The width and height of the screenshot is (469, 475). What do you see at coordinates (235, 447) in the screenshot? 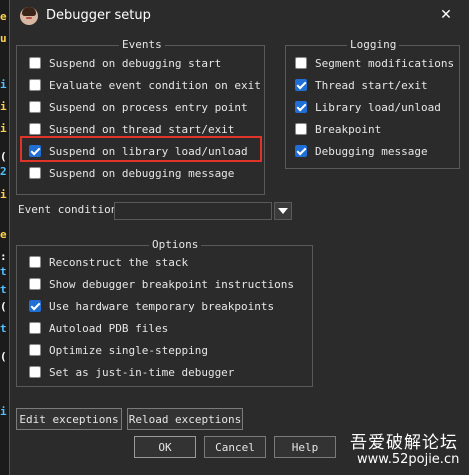
I see `cancel-button: Cancel` at bounding box center [235, 447].